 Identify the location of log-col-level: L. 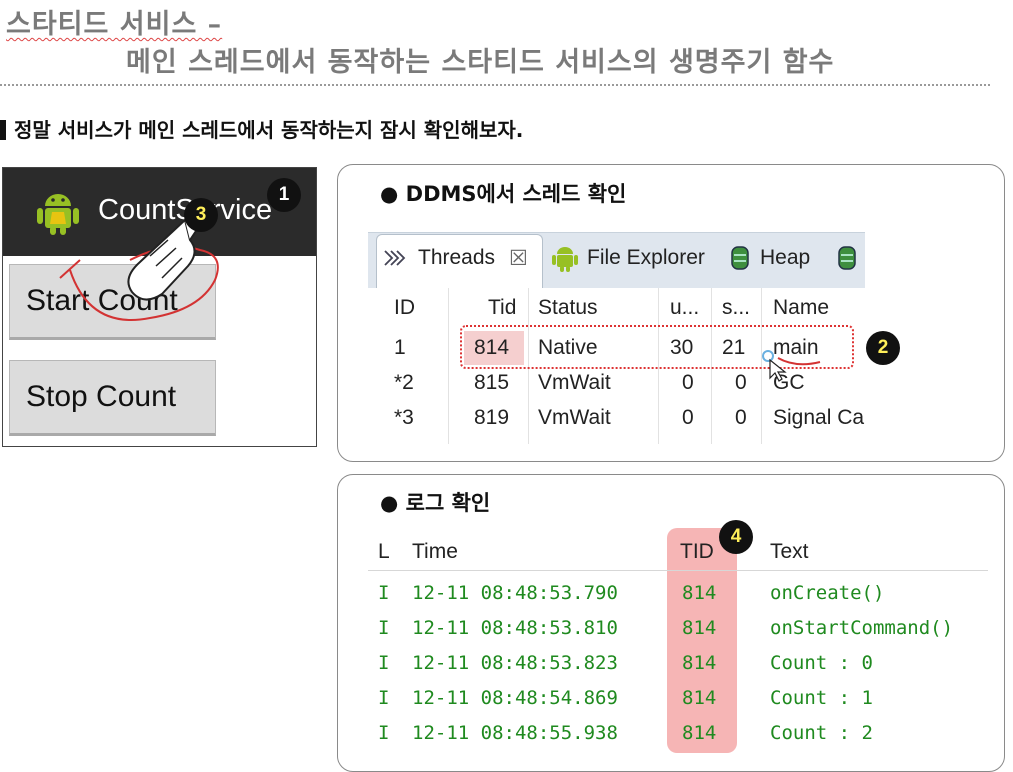
(384, 552).